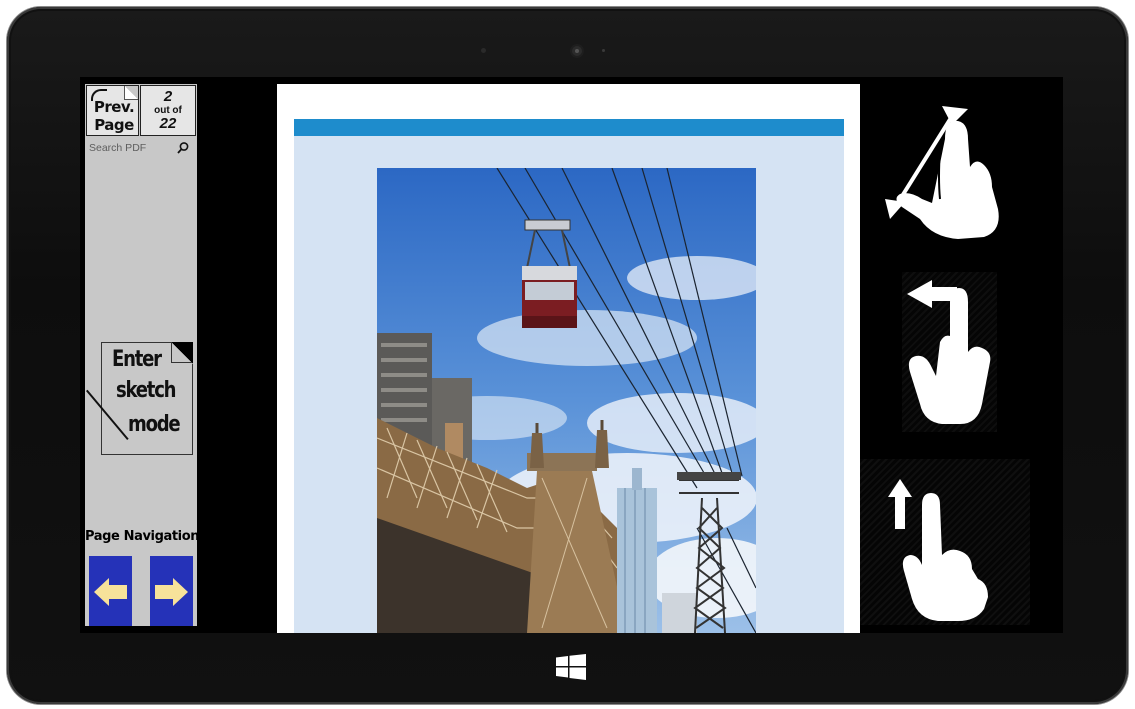 Image resolution: width=1135 pixels, height=709 pixels. What do you see at coordinates (577, 51) in the screenshot?
I see `front-camera` at bounding box center [577, 51].